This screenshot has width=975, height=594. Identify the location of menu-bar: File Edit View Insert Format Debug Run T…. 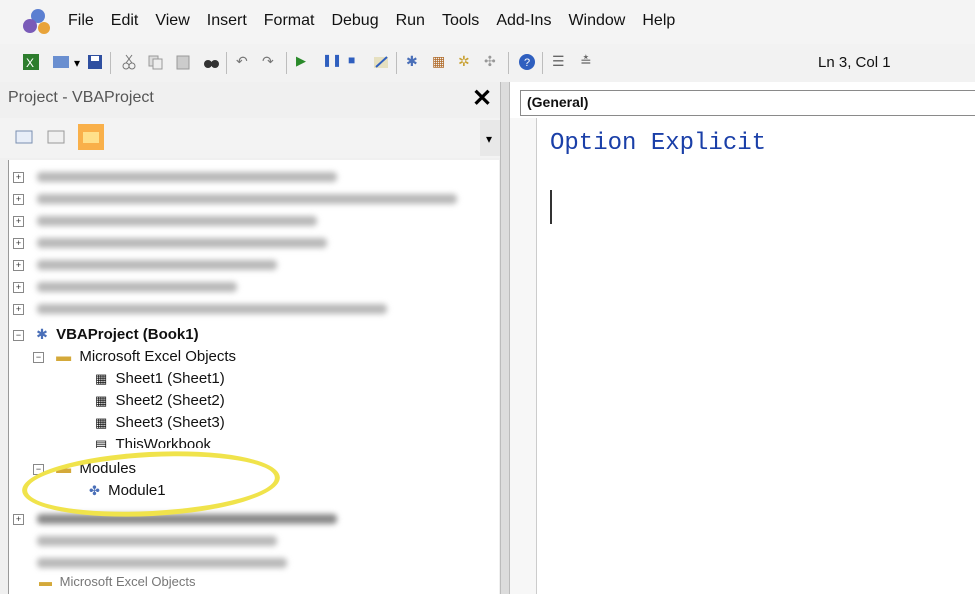
(487, 22).